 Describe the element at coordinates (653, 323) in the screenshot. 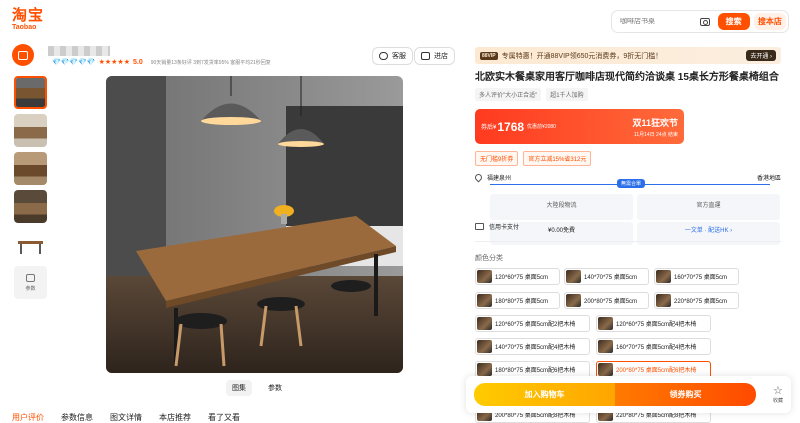

I see `sku-option: 120*60*75 桌面5cm配4把木椅` at that location.